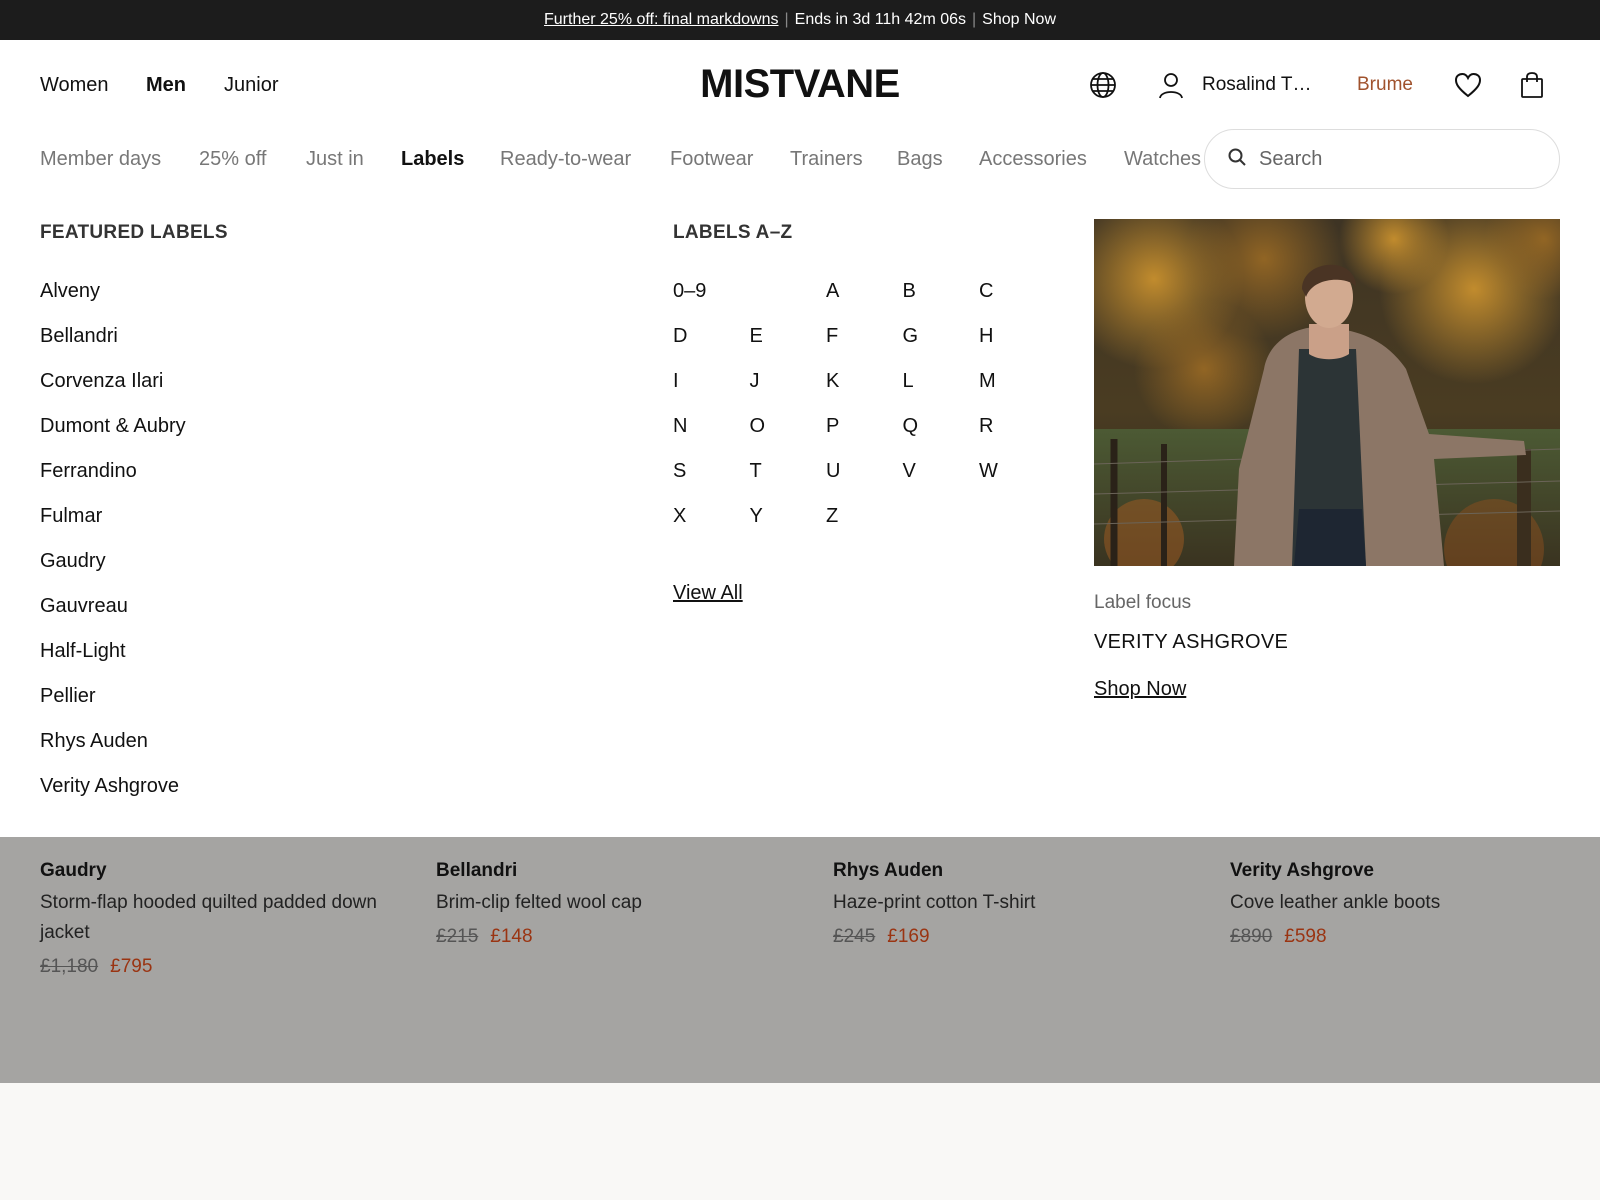 Image resolution: width=1600 pixels, height=1200 pixels. I want to click on az-letter: G, so click(941, 347).